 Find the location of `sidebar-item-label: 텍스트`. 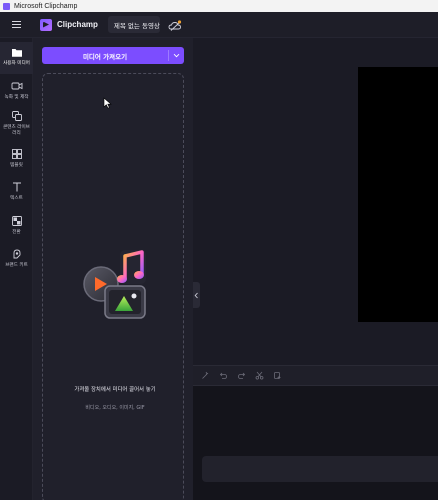

sidebar-item-label: 텍스트 is located at coordinates (16, 198).